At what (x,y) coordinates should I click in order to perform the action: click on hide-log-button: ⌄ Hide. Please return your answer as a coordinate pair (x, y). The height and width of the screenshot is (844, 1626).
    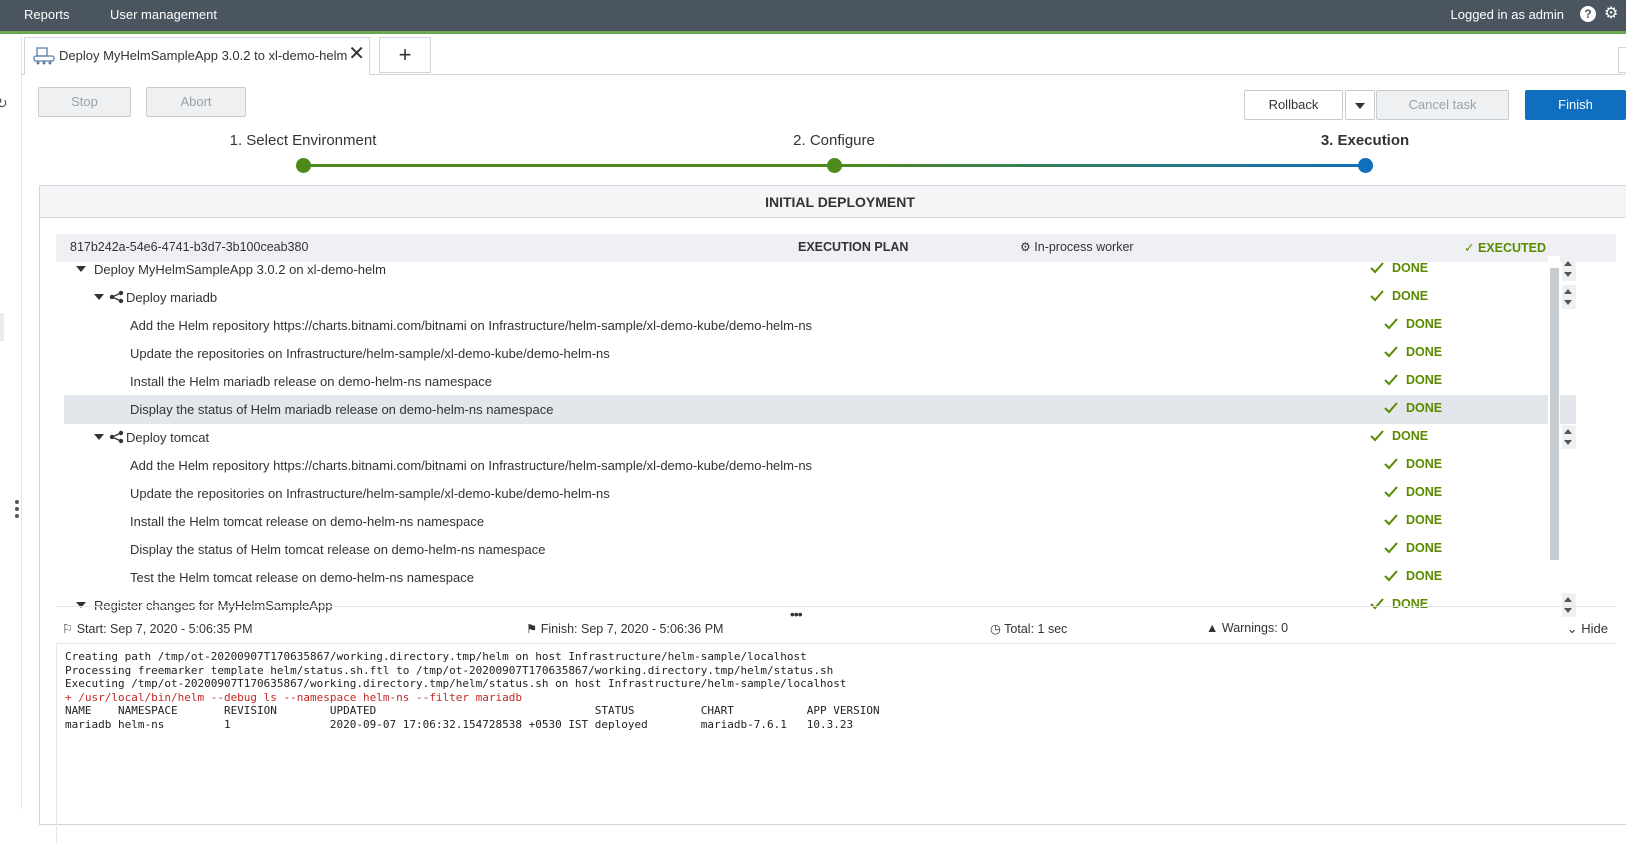
    Looking at the image, I should click on (1587, 629).